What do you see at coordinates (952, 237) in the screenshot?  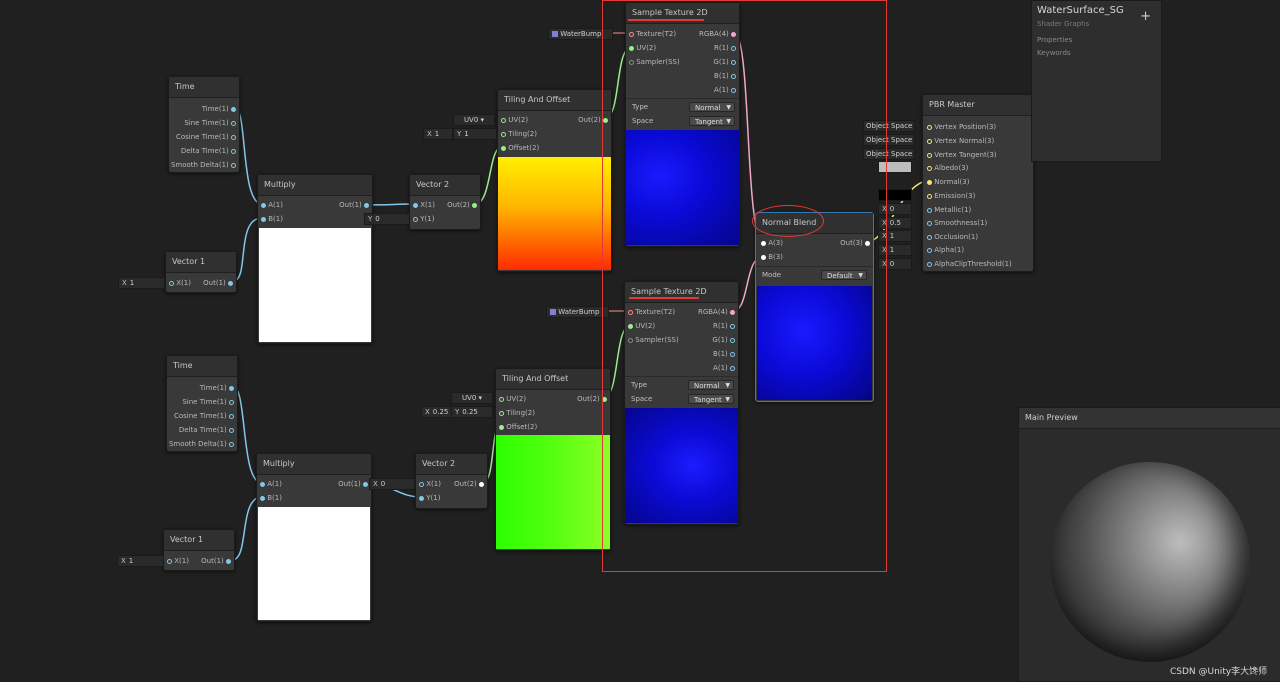 I see `occlusion-input: Occlusion(1)` at bounding box center [952, 237].